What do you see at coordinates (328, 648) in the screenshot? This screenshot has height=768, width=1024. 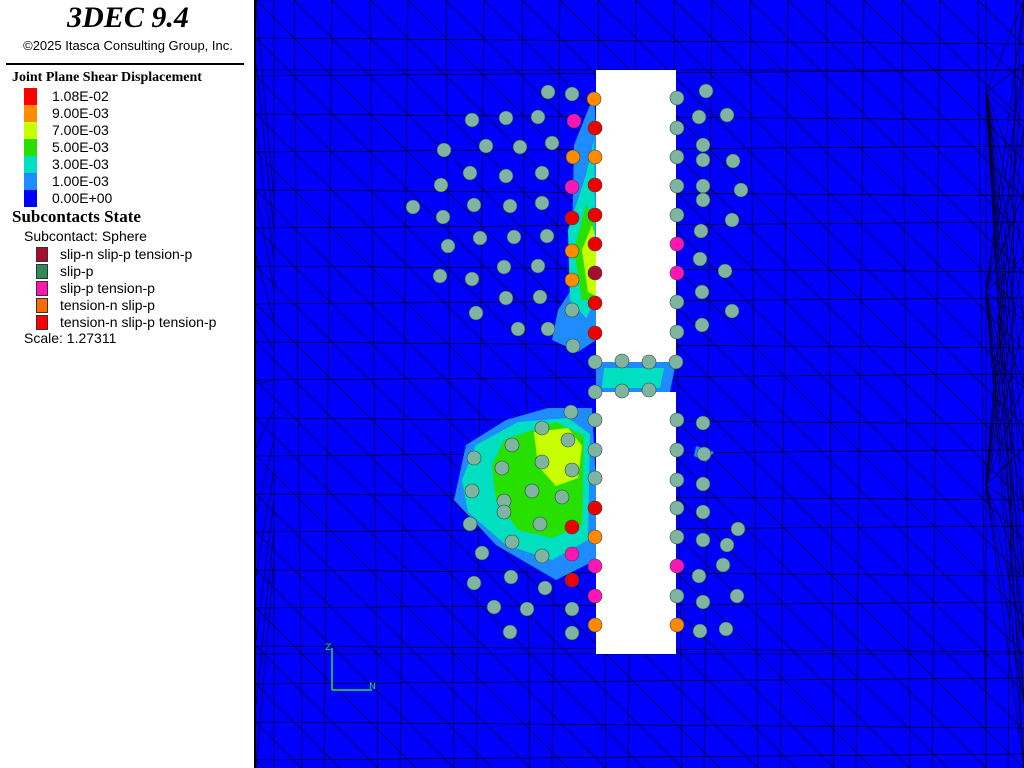 I see `axis-z-label: Z` at bounding box center [328, 648].